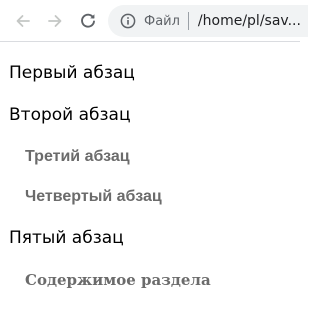 This screenshot has height=329, width=320. Describe the element at coordinates (128, 21) in the screenshot. I see `info-icon` at that location.